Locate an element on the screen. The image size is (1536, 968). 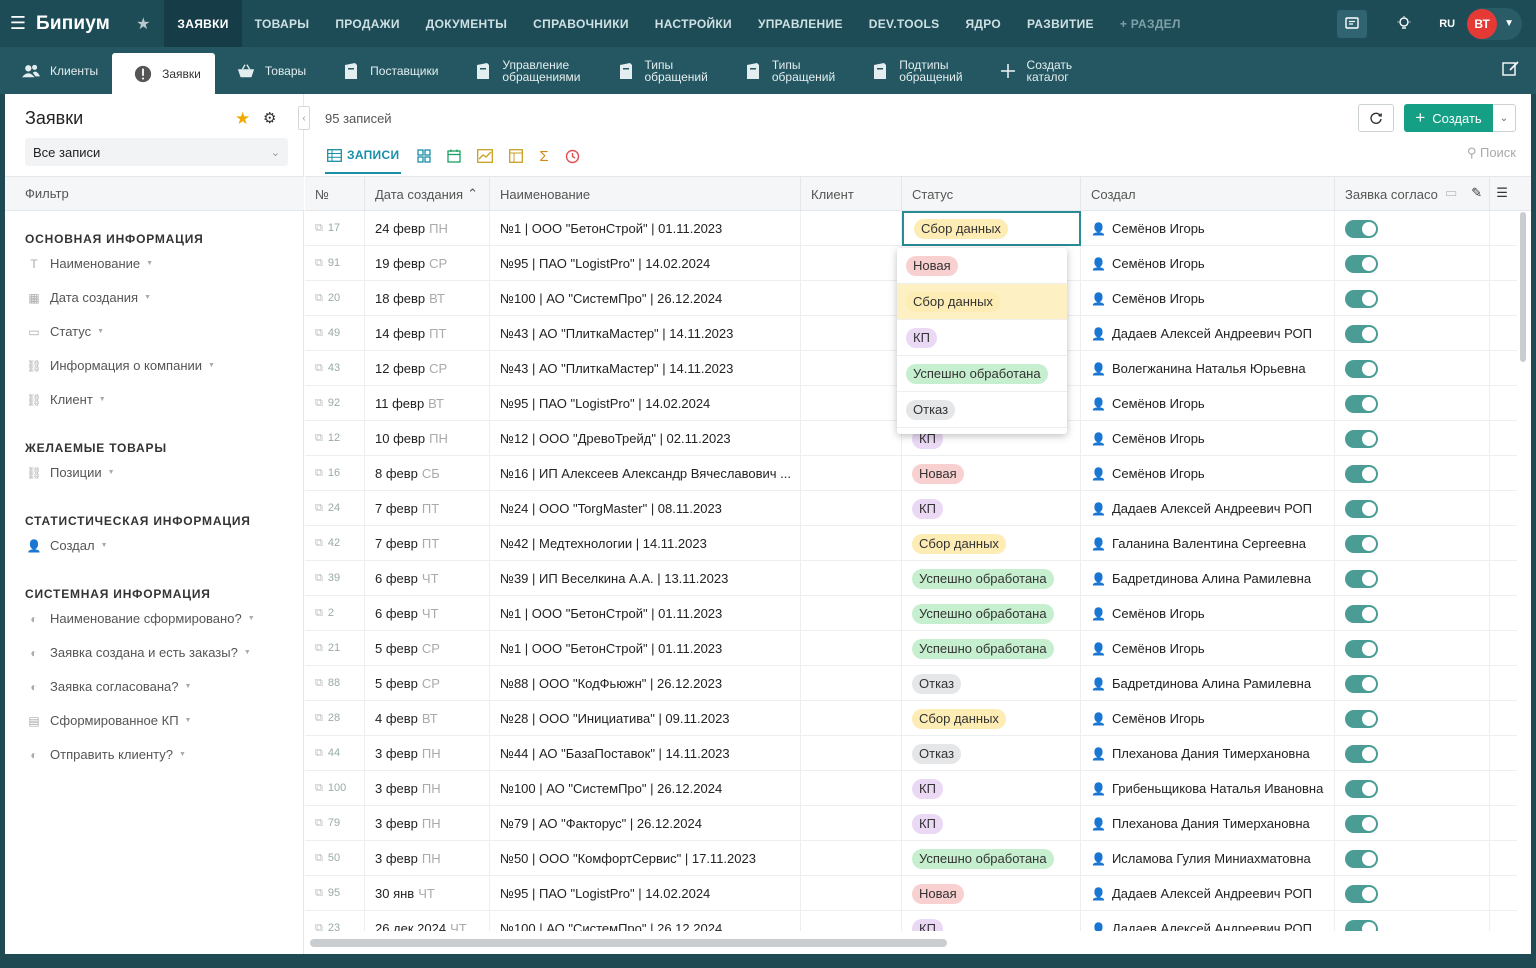
search-input: ⚲ Поиск is located at coordinates (1491, 153).